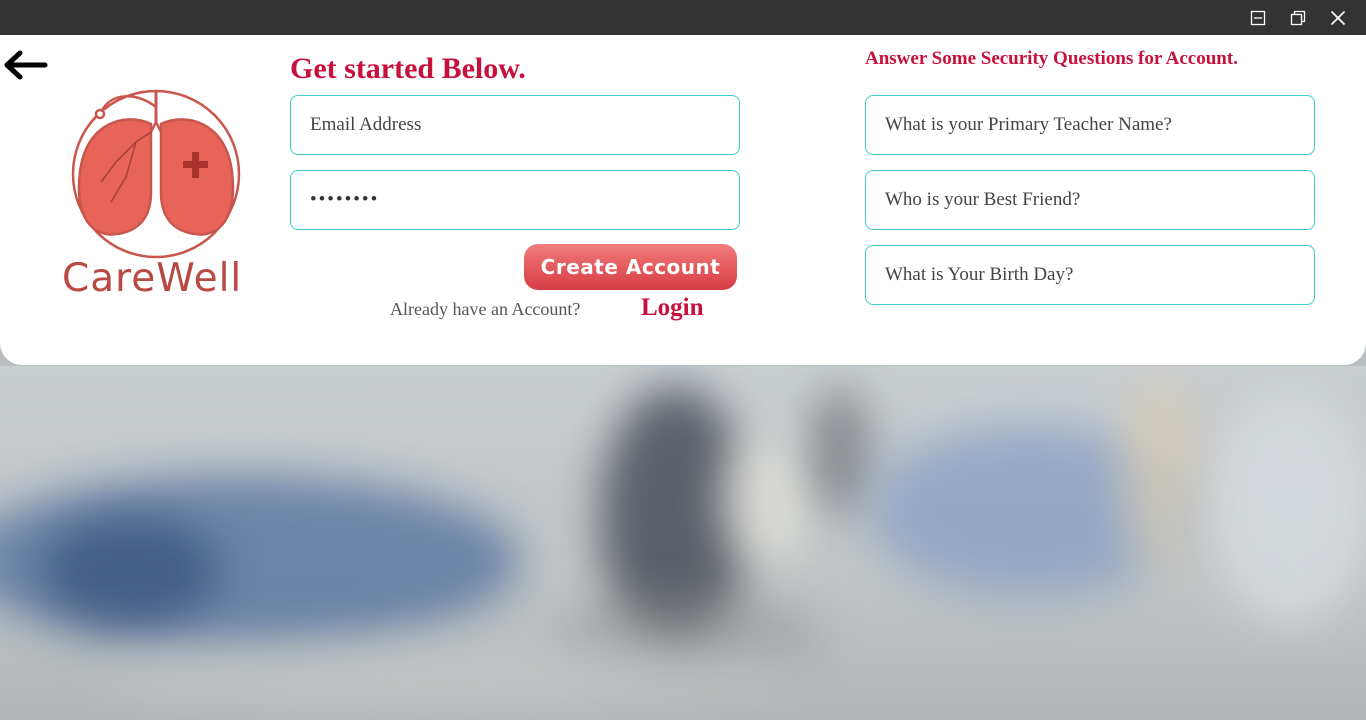 This screenshot has height=720, width=1366. I want to click on password-field, so click(515, 200).